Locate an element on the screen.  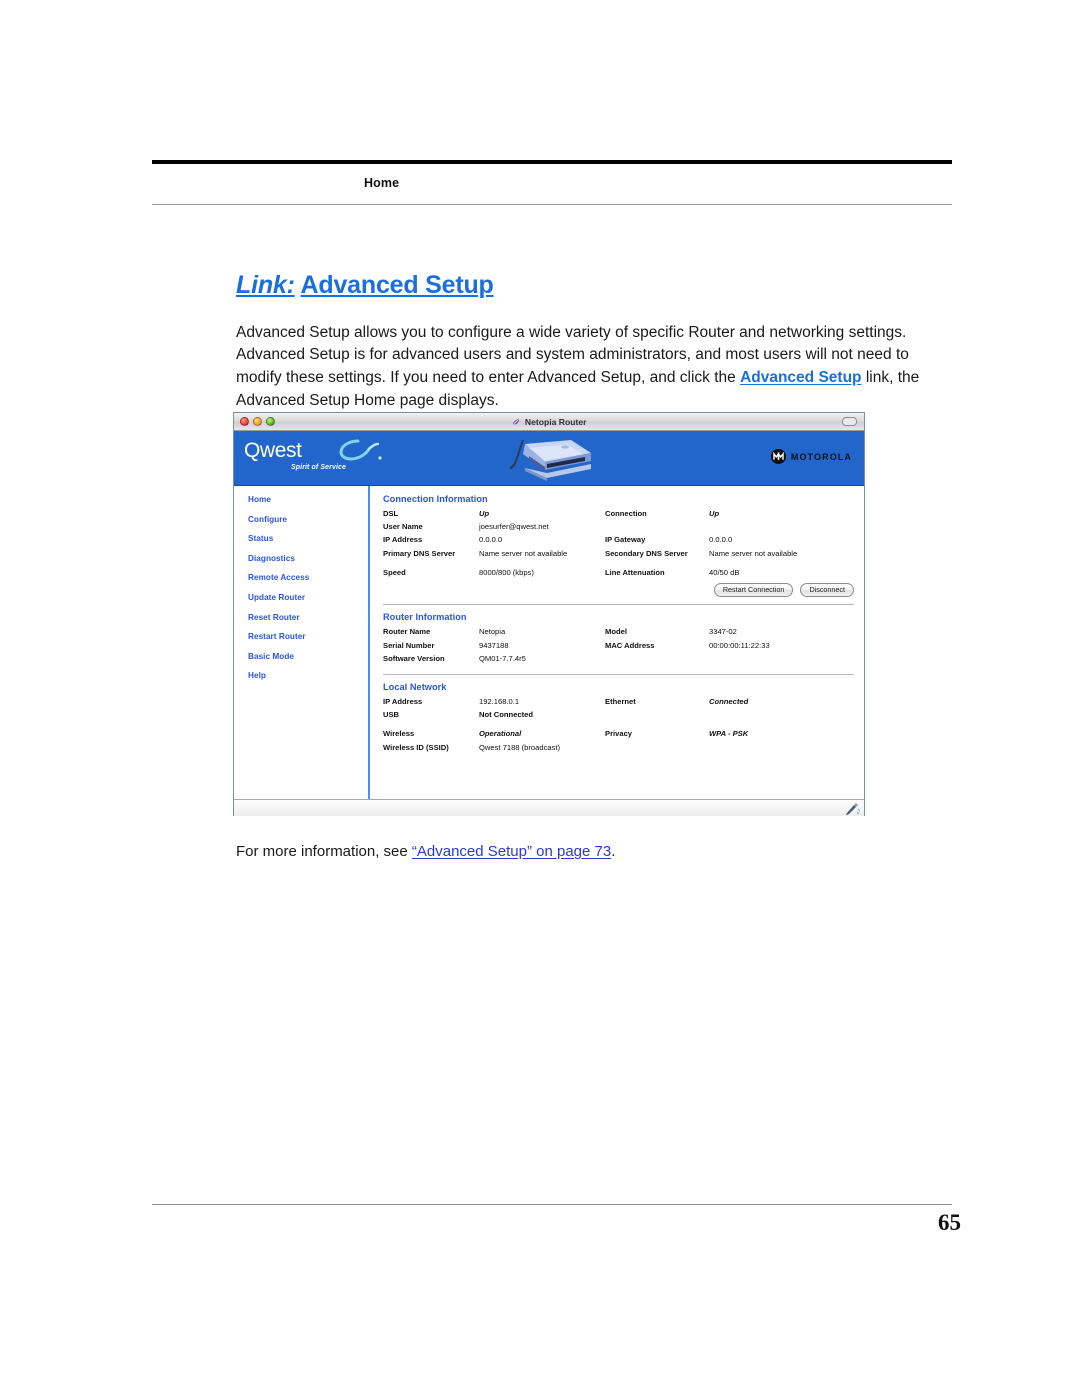
sidebar-item-status: Status is located at coordinates (308, 538).